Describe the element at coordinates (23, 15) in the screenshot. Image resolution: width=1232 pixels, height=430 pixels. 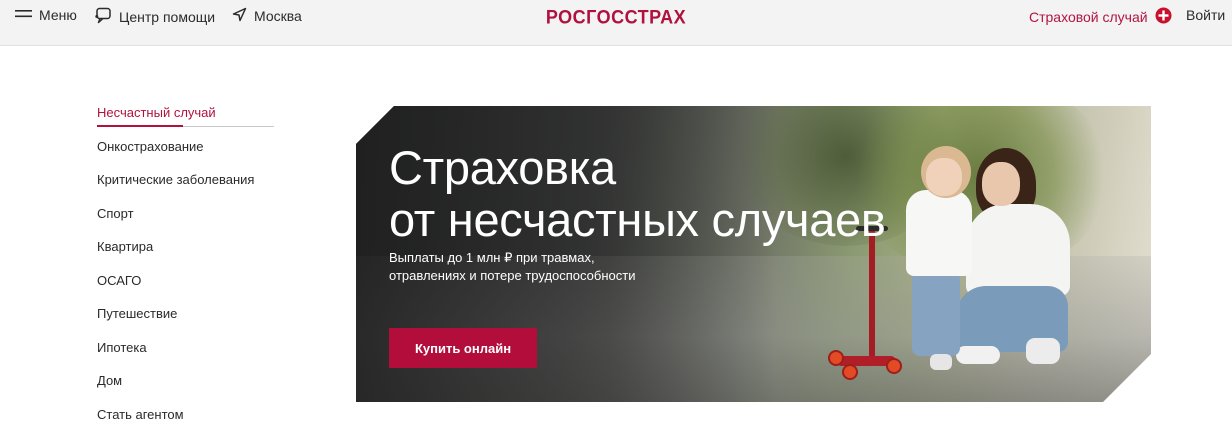
I see `hamburger-icon` at that location.